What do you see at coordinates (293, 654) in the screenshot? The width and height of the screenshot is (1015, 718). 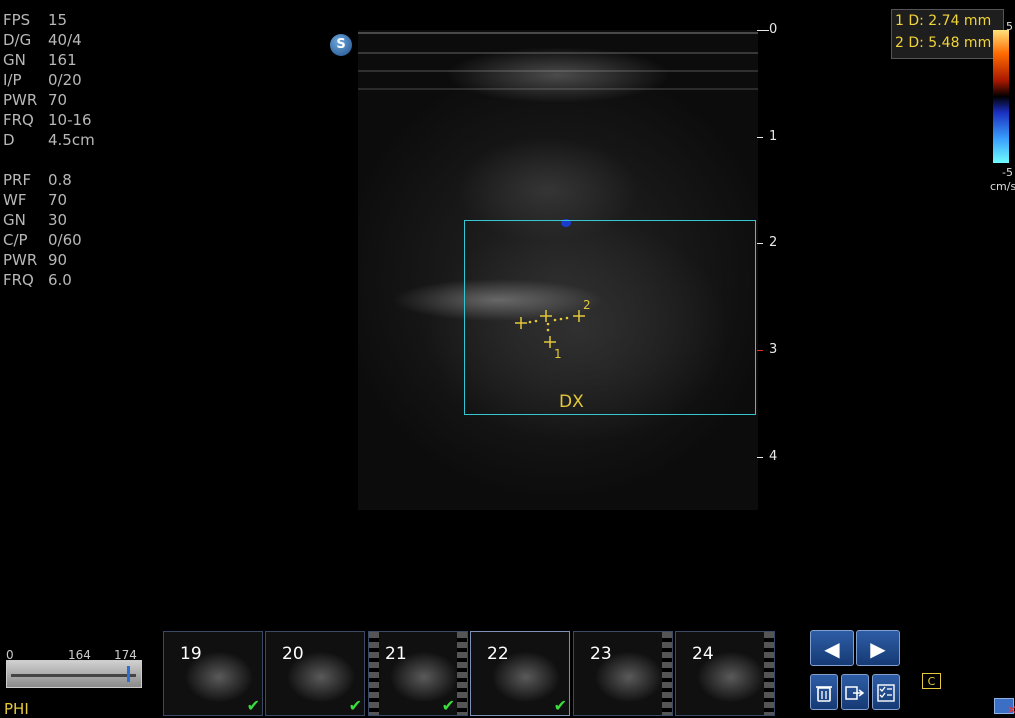 I see `thumbnail-number: 20` at bounding box center [293, 654].